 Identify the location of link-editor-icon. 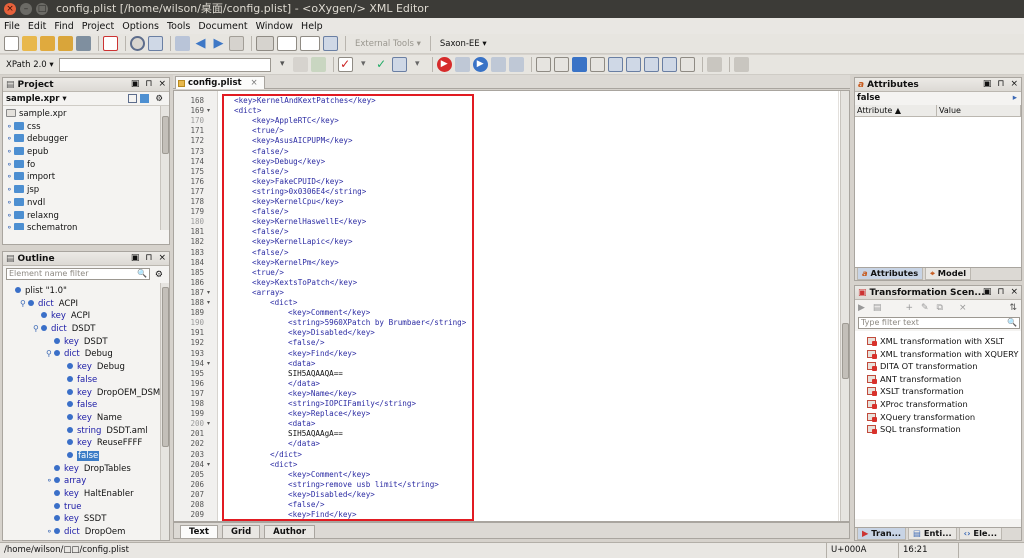
(144, 98).